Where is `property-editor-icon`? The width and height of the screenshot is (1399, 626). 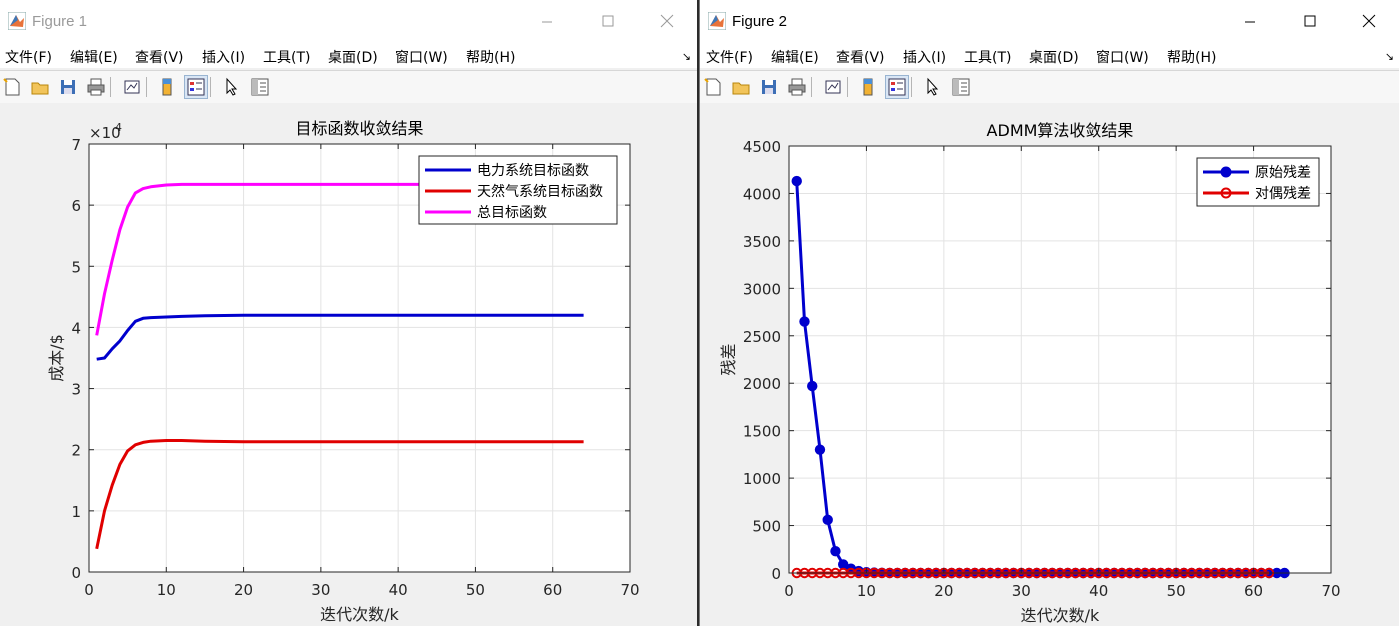
property-editor-icon is located at coordinates (961, 87).